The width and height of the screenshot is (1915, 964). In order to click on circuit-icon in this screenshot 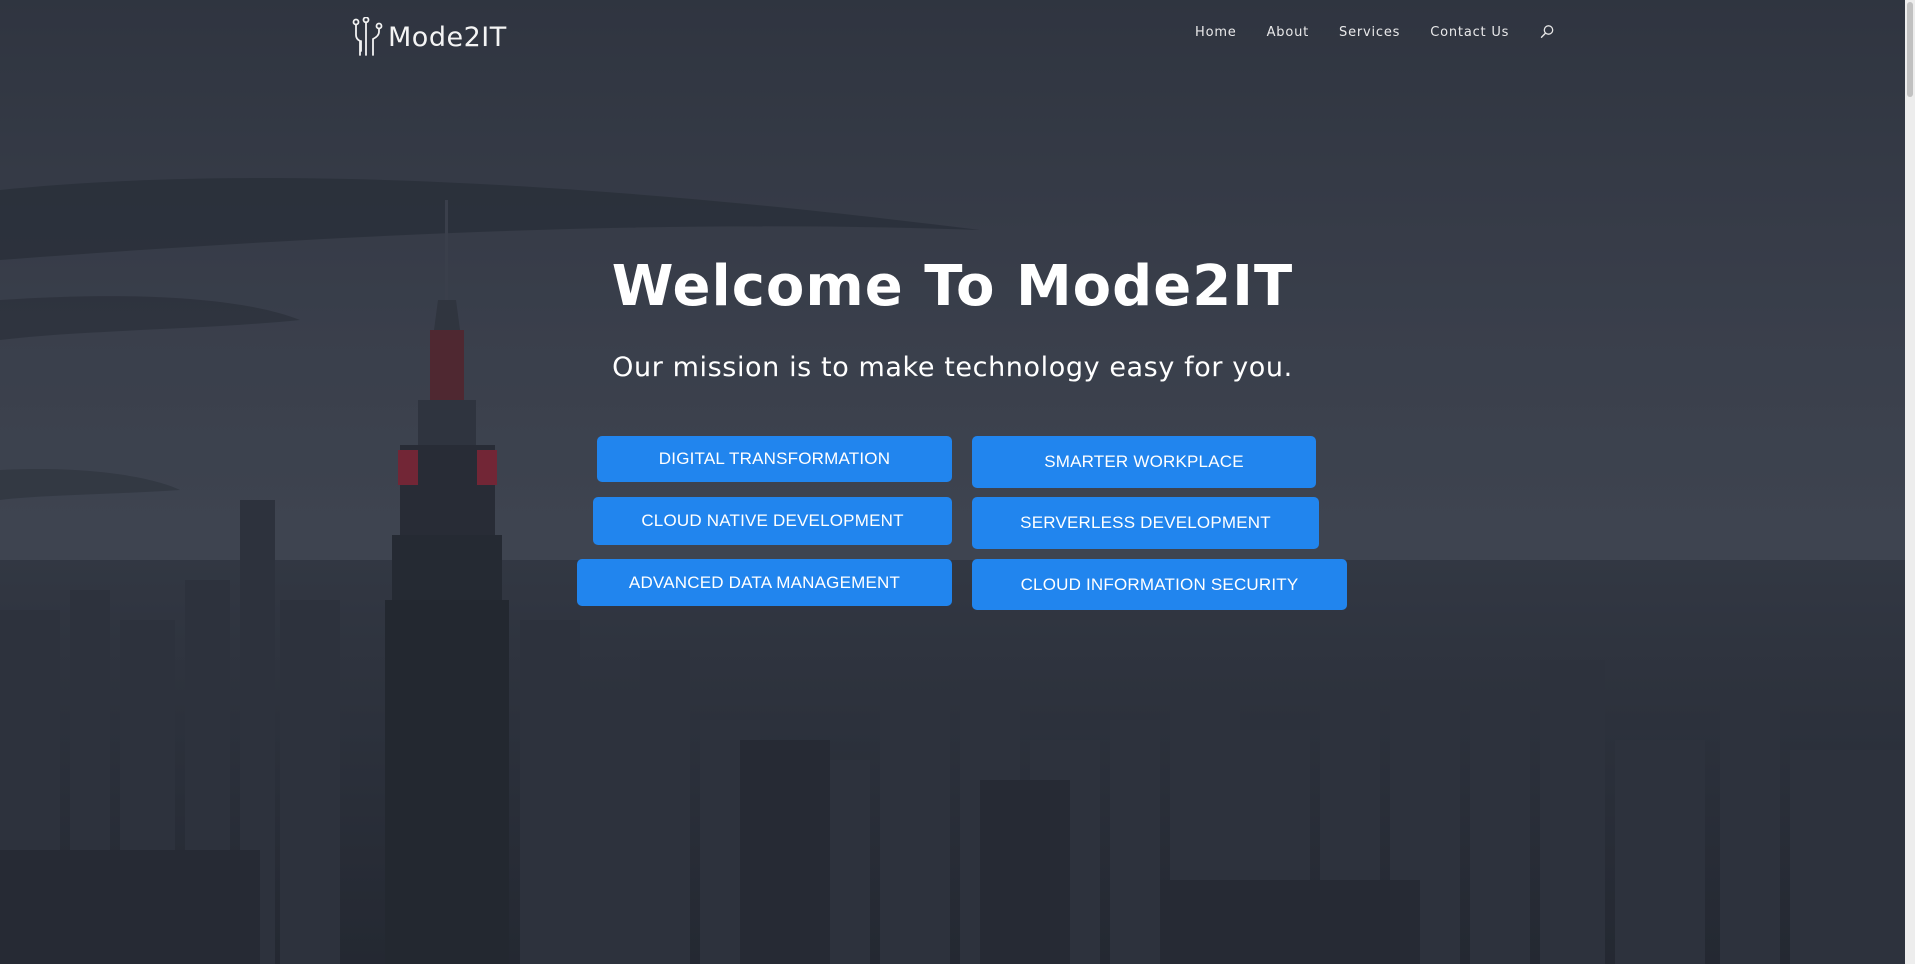, I will do `click(367, 36)`.